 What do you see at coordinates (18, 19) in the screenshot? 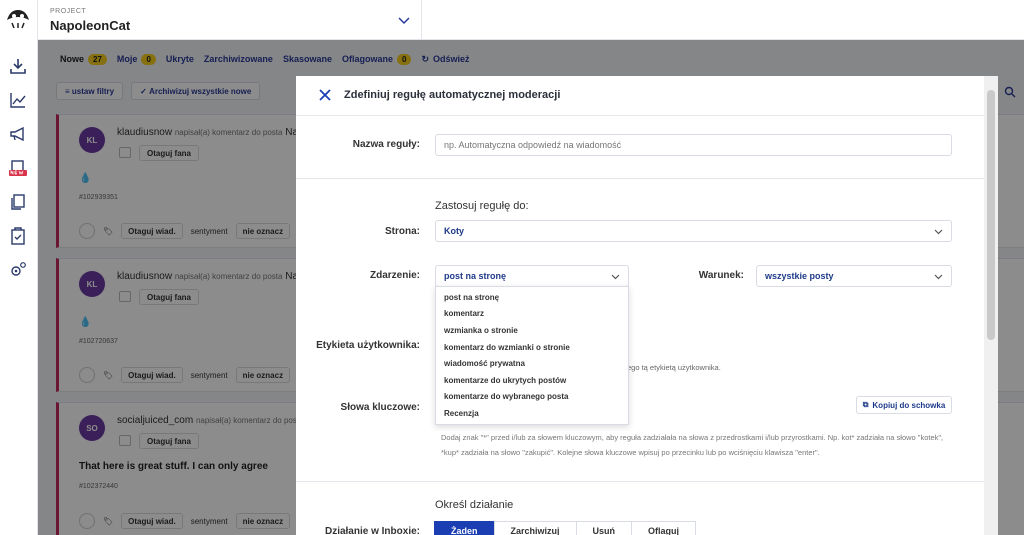
I see `napoleoncat-logo-icon` at bounding box center [18, 19].